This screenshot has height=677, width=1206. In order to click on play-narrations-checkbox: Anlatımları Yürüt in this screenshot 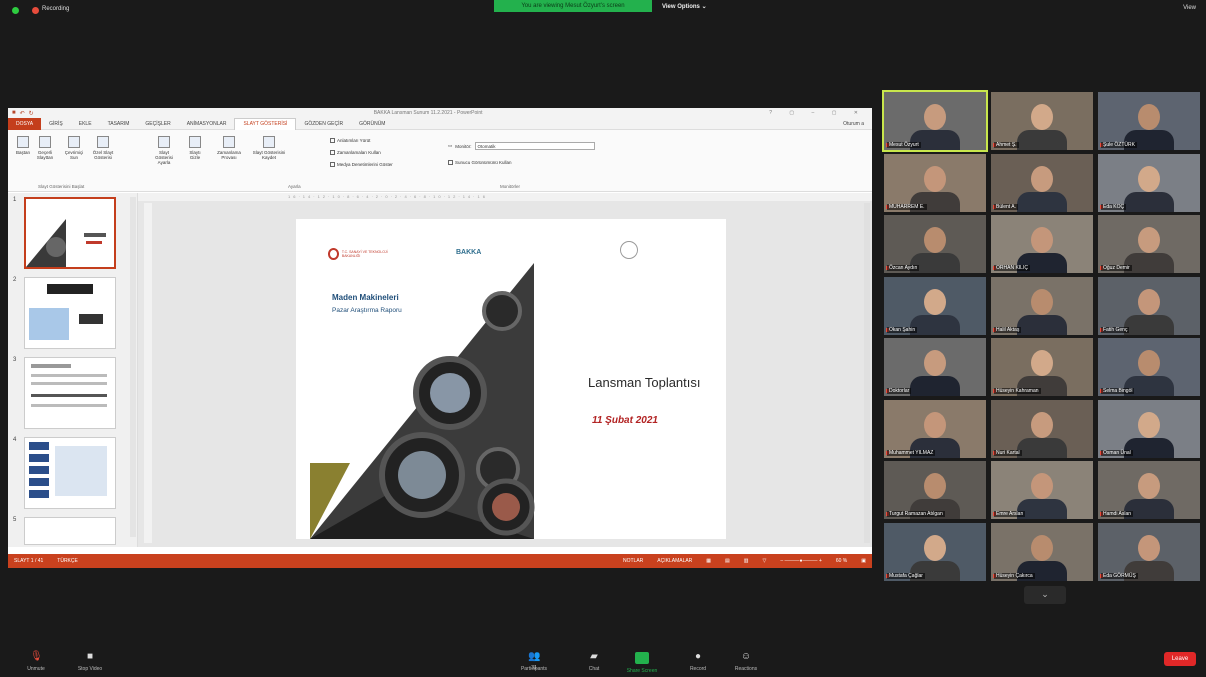, I will do `click(350, 140)`.